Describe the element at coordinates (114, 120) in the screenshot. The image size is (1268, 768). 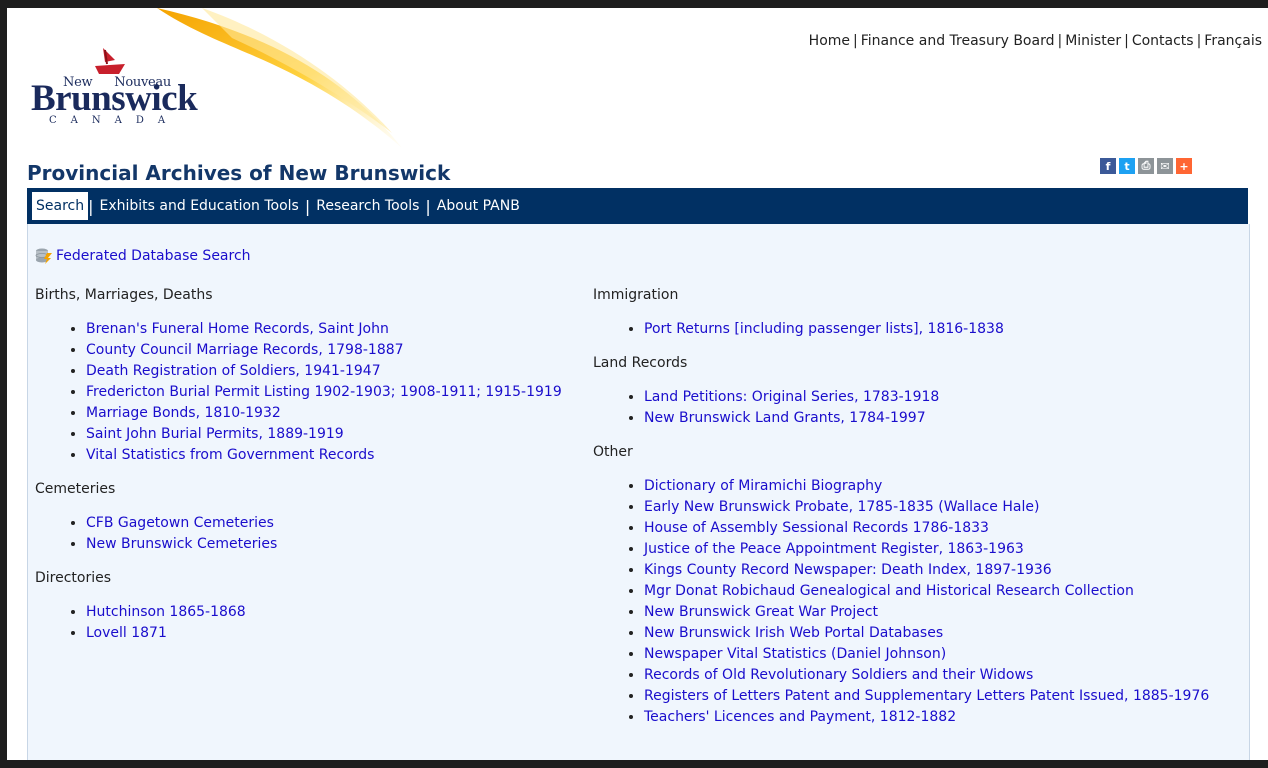
I see `logo-canada: CANADA` at that location.